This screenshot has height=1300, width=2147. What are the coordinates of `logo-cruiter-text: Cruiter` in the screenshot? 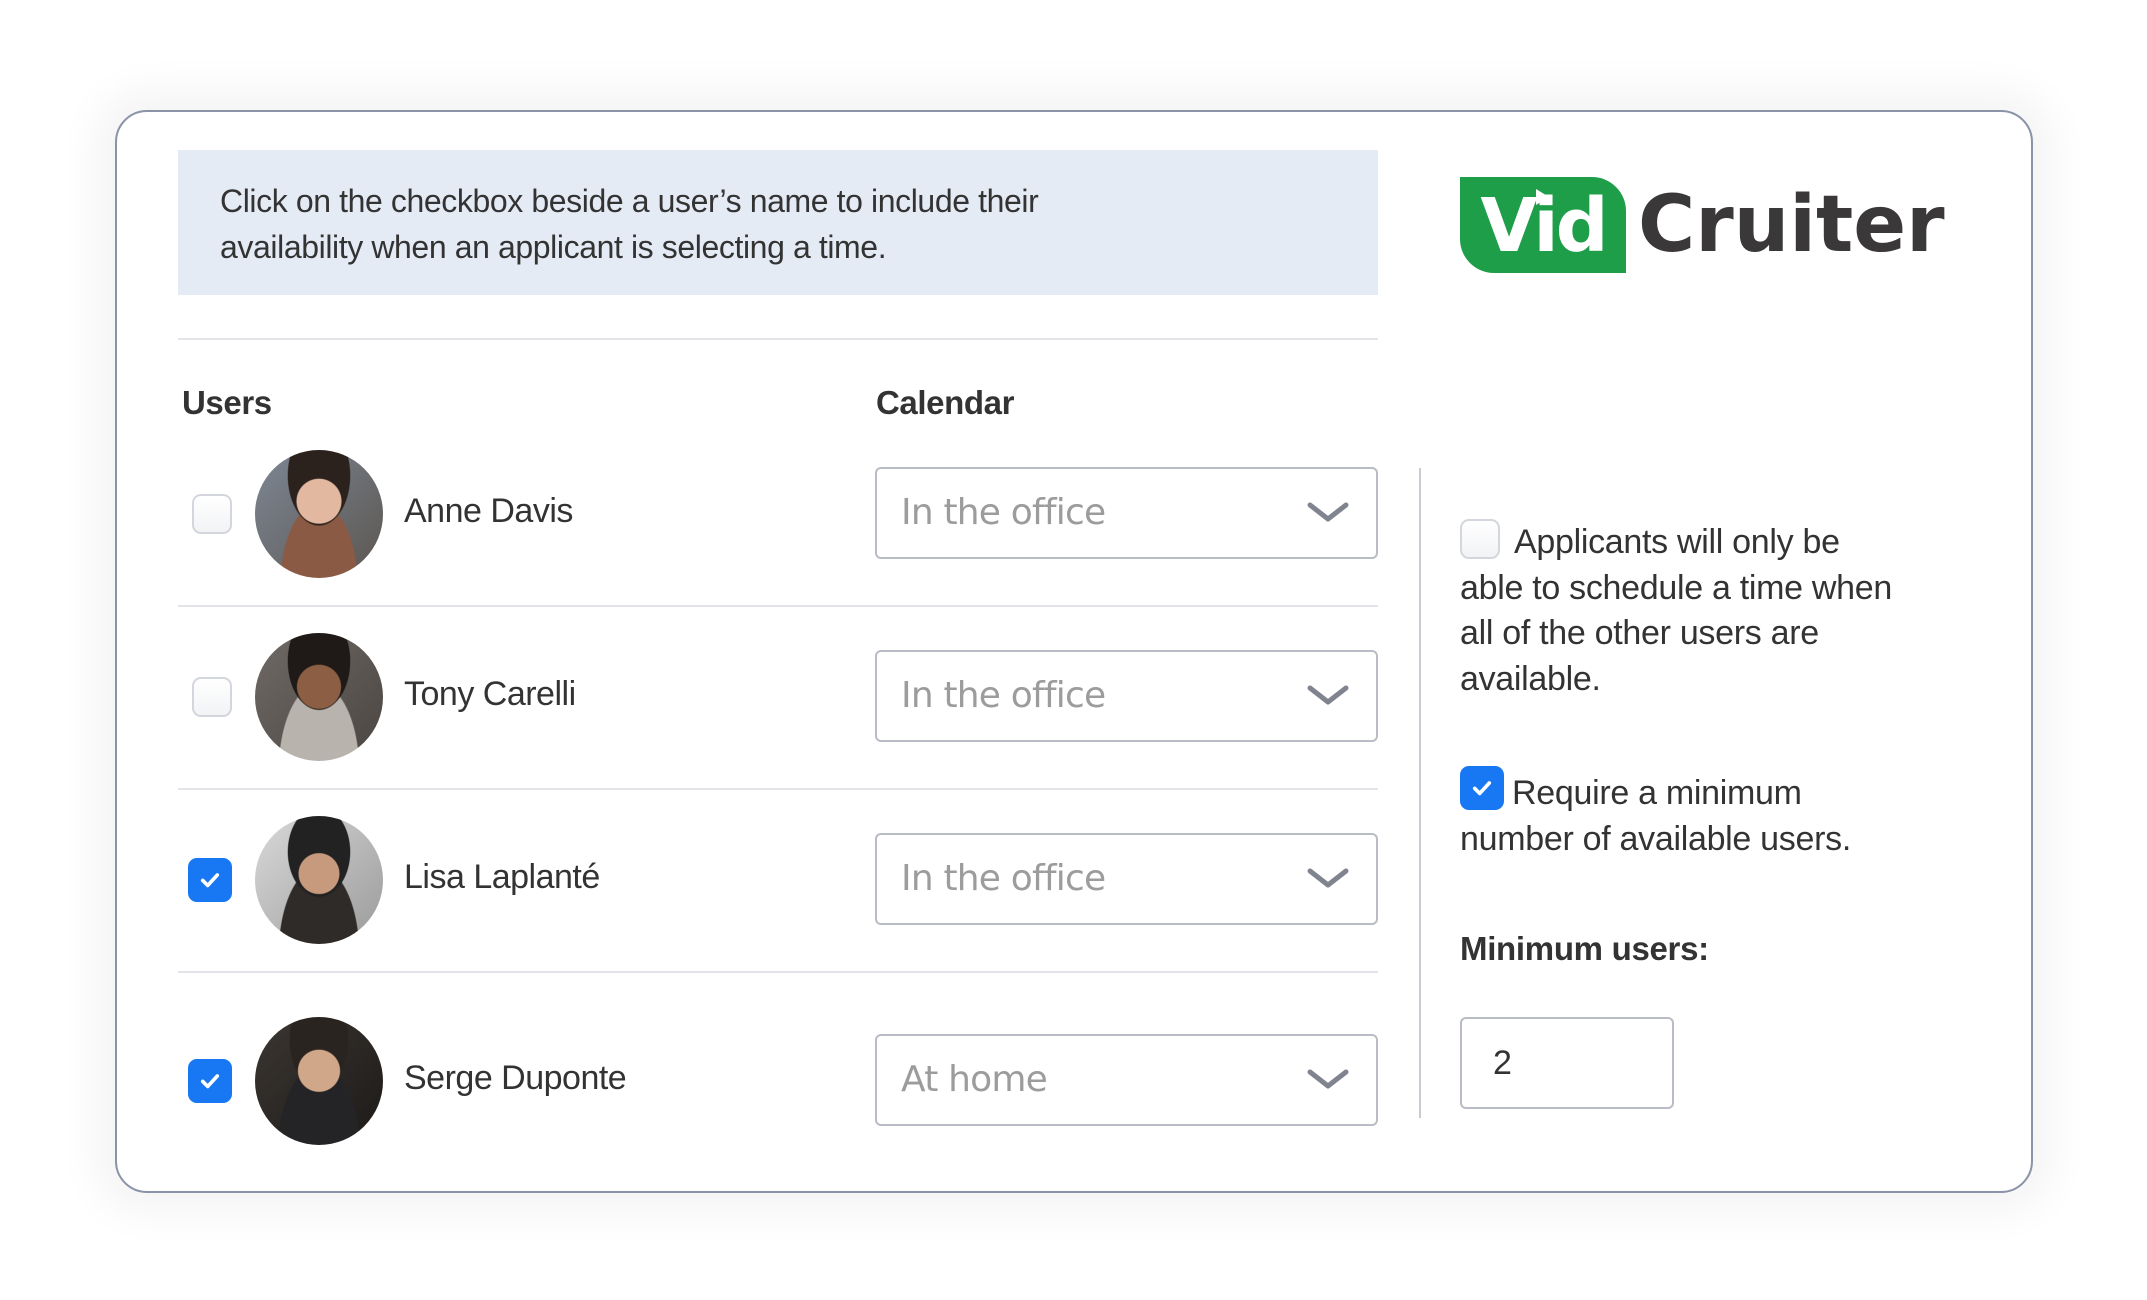 It's located at (1791, 225).